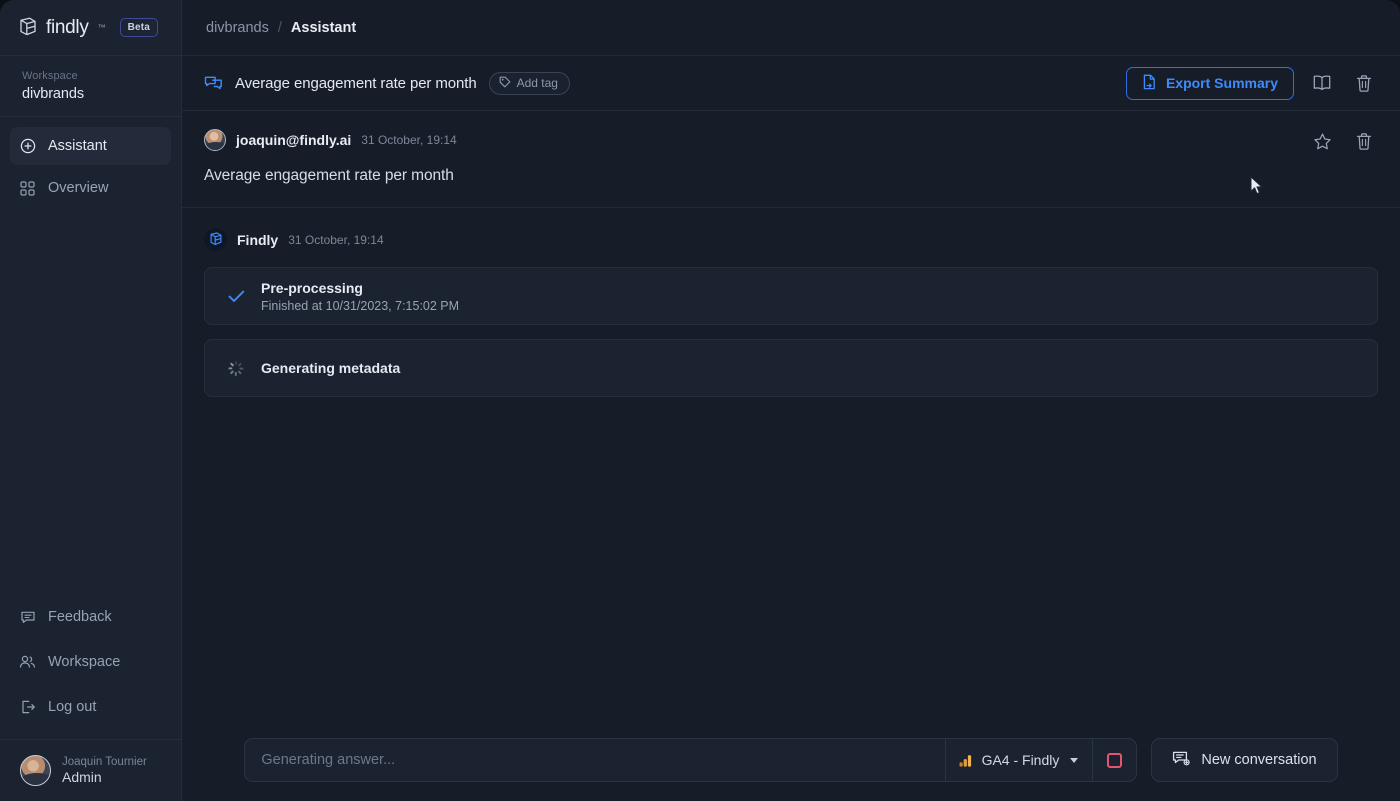  Describe the element at coordinates (966, 760) in the screenshot. I see `ga4-bars-icon` at that location.